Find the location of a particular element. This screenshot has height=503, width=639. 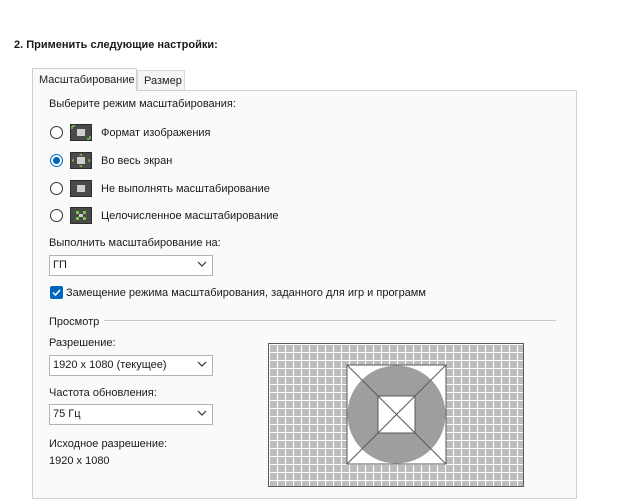

option-no-scaling-label: Не выполнять масштабирование is located at coordinates (185, 189).